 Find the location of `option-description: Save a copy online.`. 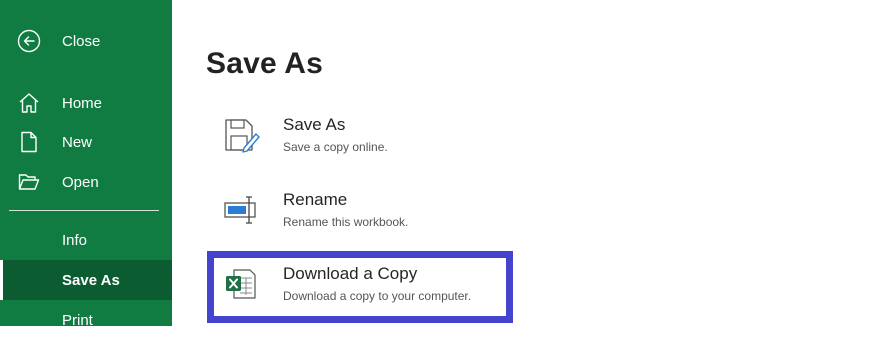

option-description: Save a copy online. is located at coordinates (335, 147).